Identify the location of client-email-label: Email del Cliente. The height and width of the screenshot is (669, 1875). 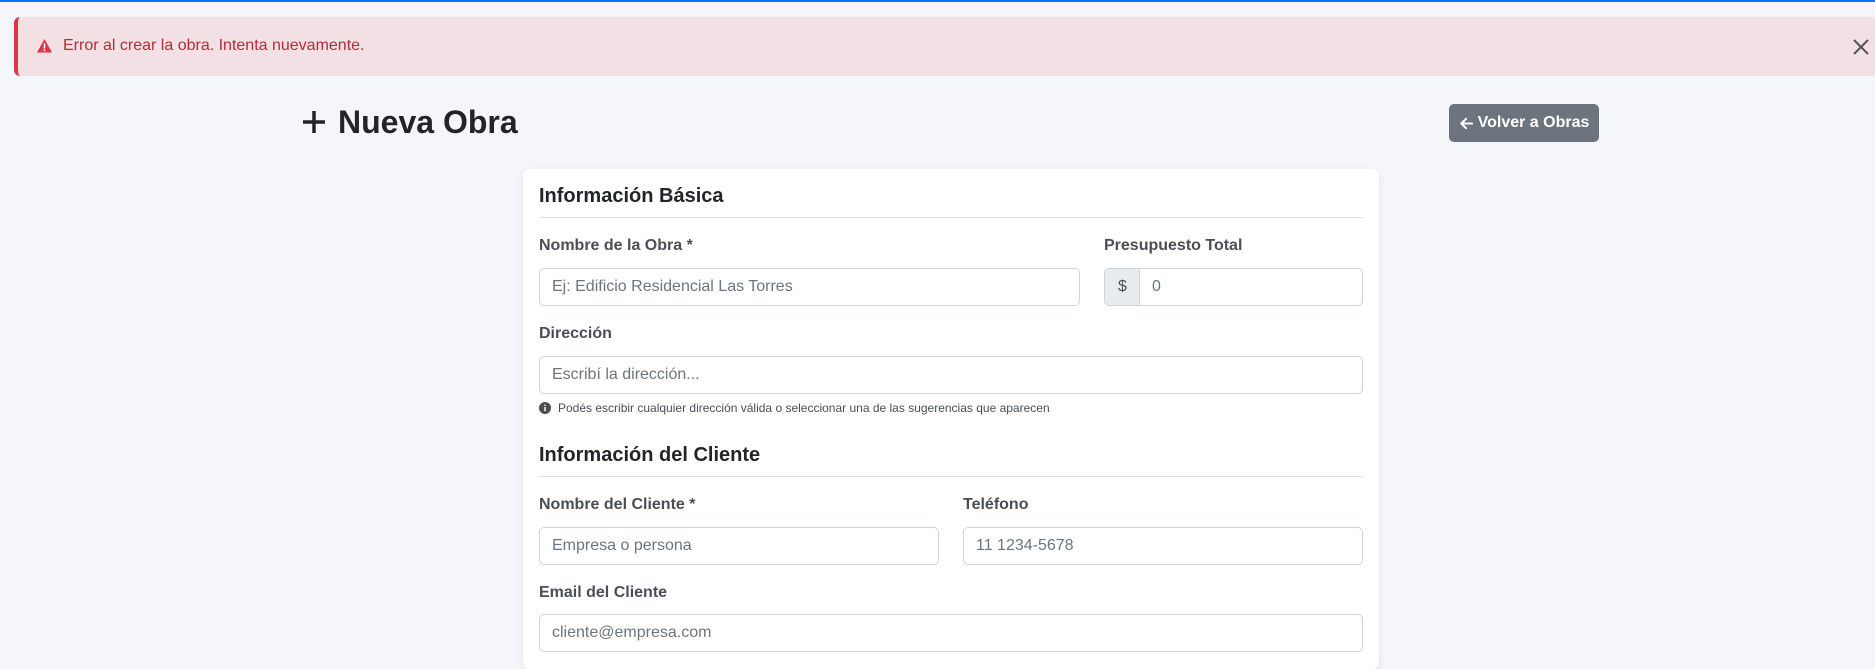
(603, 592).